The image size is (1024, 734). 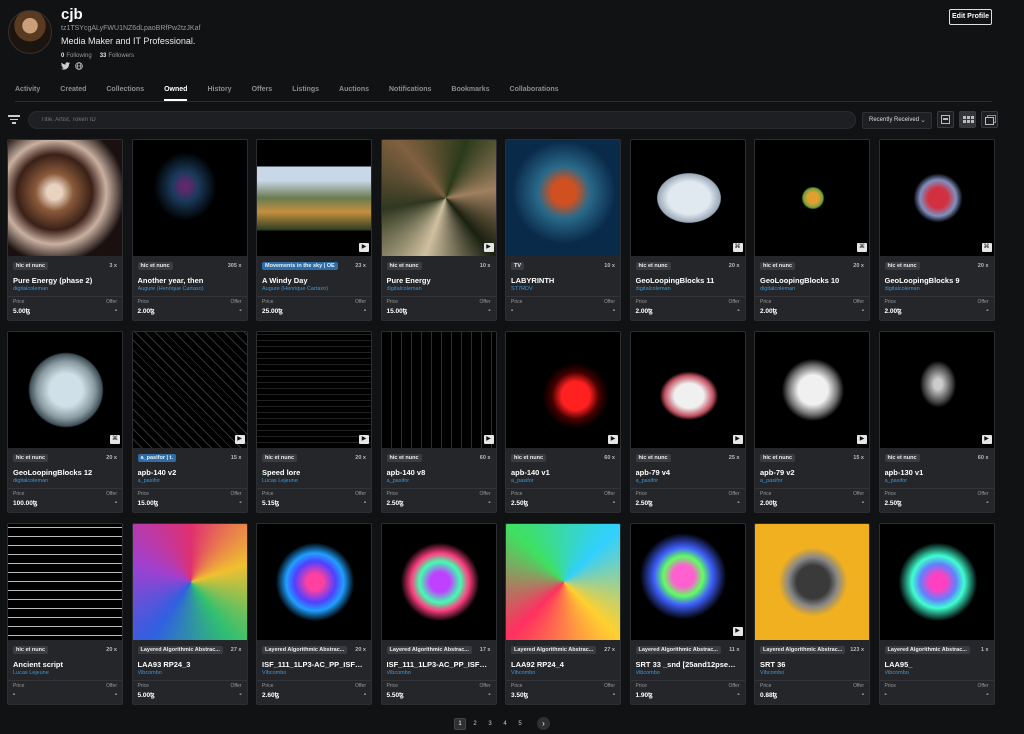 I want to click on token-title: GeoLoopingBlocks 9, so click(x=937, y=280).